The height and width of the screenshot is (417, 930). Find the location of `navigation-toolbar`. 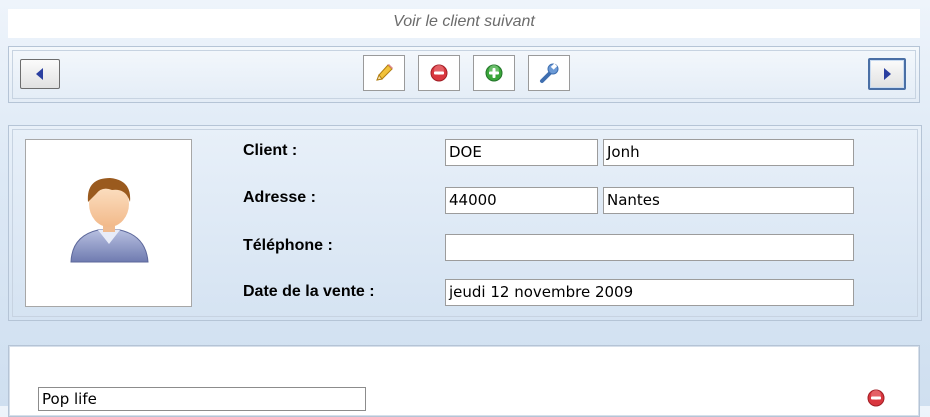

navigation-toolbar is located at coordinates (464, 74).